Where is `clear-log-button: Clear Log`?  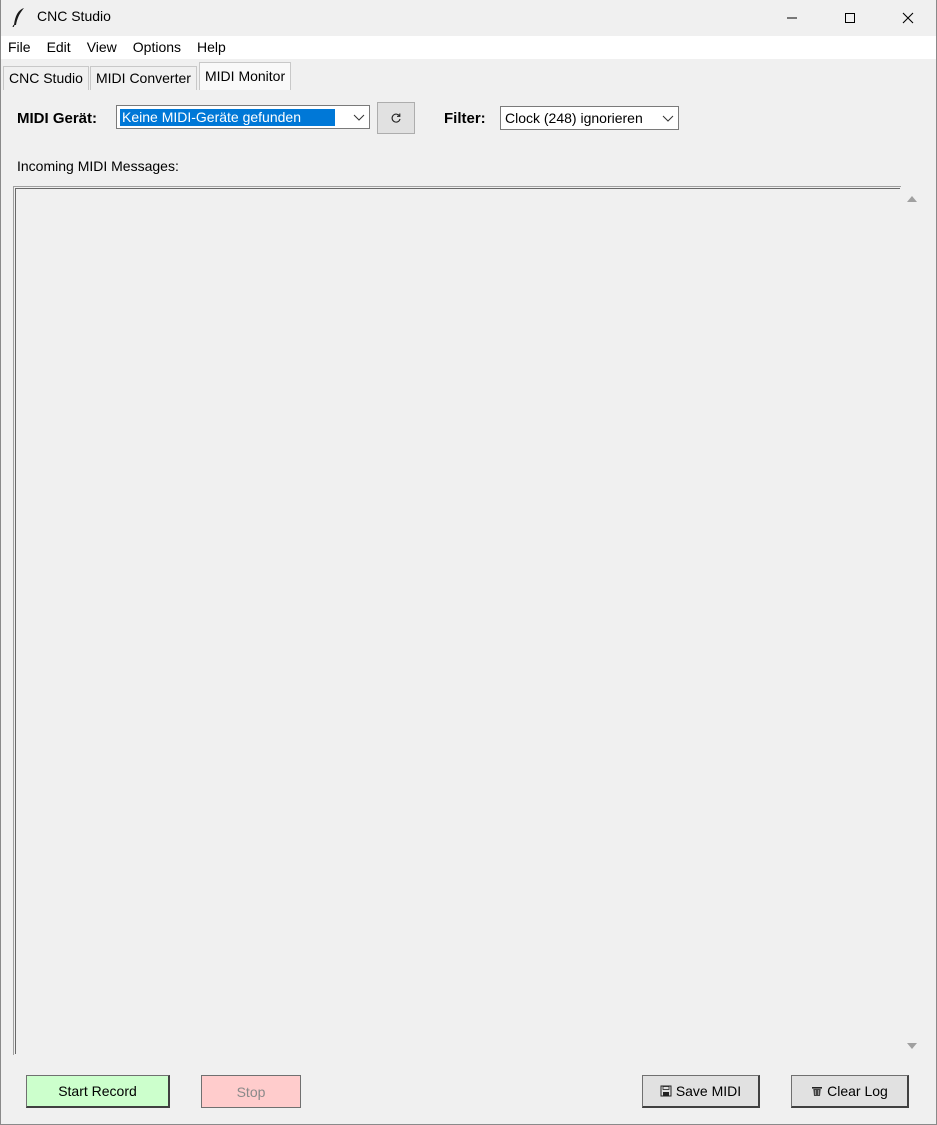
clear-log-button: Clear Log is located at coordinates (850, 1091).